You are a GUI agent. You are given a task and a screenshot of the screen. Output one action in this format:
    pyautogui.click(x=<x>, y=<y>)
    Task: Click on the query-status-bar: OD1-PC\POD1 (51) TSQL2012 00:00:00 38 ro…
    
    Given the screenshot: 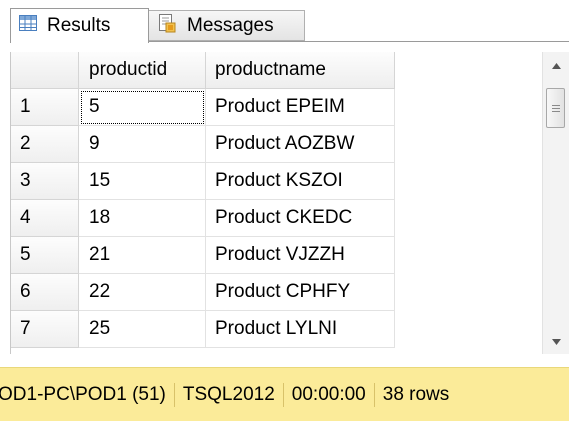 What is the action you would take?
    pyautogui.click(x=284, y=394)
    